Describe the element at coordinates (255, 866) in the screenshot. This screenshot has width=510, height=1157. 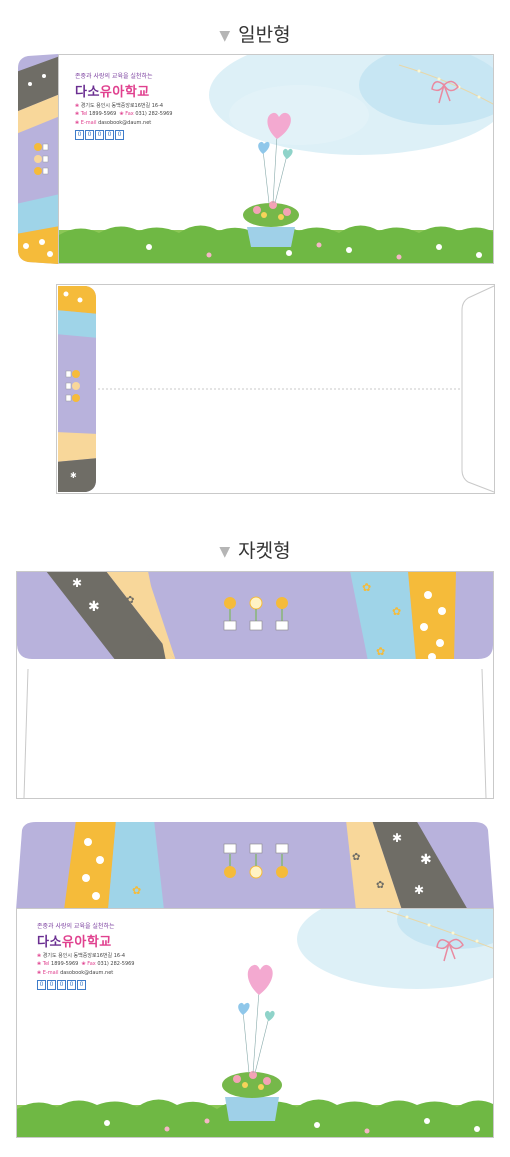
I see `jacket-front-flap-art: ✿ ✿ ✿ ✱ ✱ ✱` at that location.